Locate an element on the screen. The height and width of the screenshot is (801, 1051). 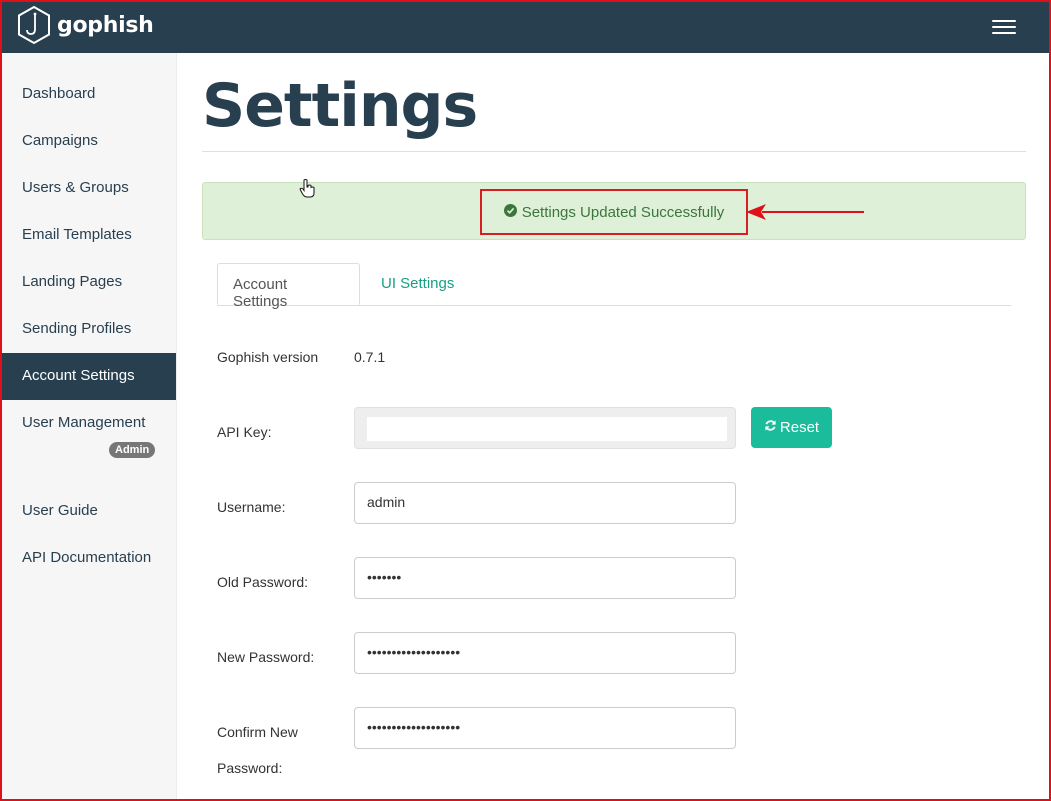
gophish-version-label: Gophish version is located at coordinates (268, 357).